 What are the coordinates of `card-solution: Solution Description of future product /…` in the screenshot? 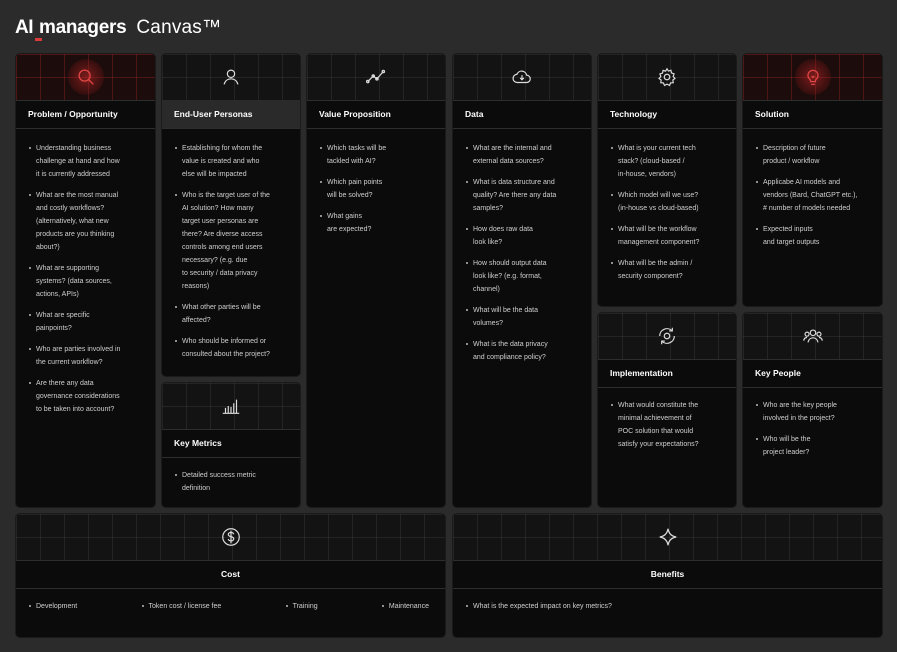 It's located at (812, 180).